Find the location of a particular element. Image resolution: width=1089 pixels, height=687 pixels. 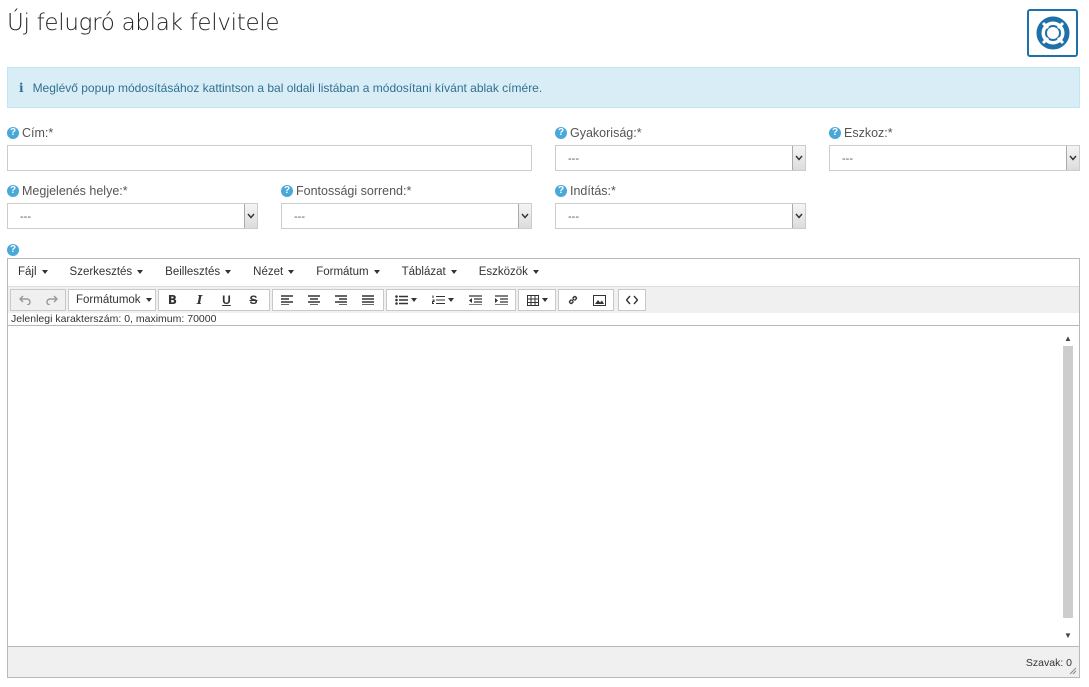

menu-file: Fájl is located at coordinates (29, 272).